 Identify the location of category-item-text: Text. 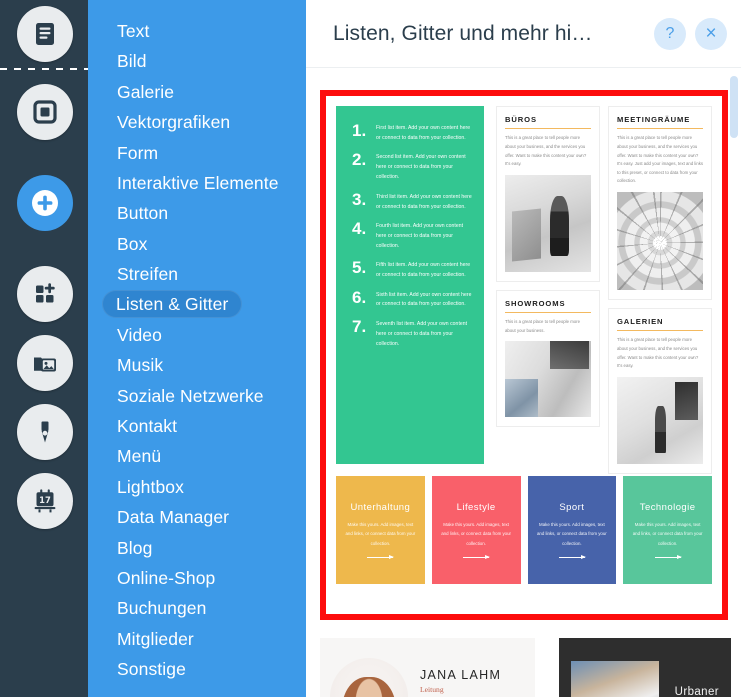
(197, 31).